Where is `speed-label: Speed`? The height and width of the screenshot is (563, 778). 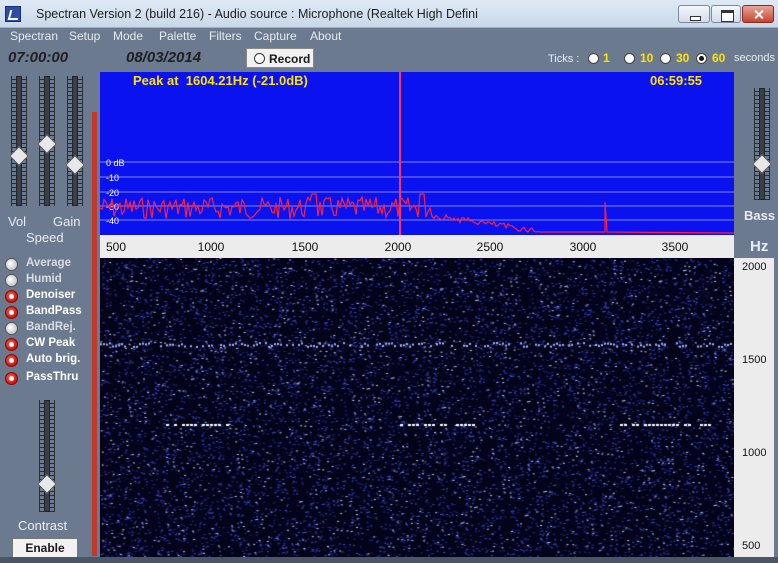 speed-label: Speed is located at coordinates (45, 237).